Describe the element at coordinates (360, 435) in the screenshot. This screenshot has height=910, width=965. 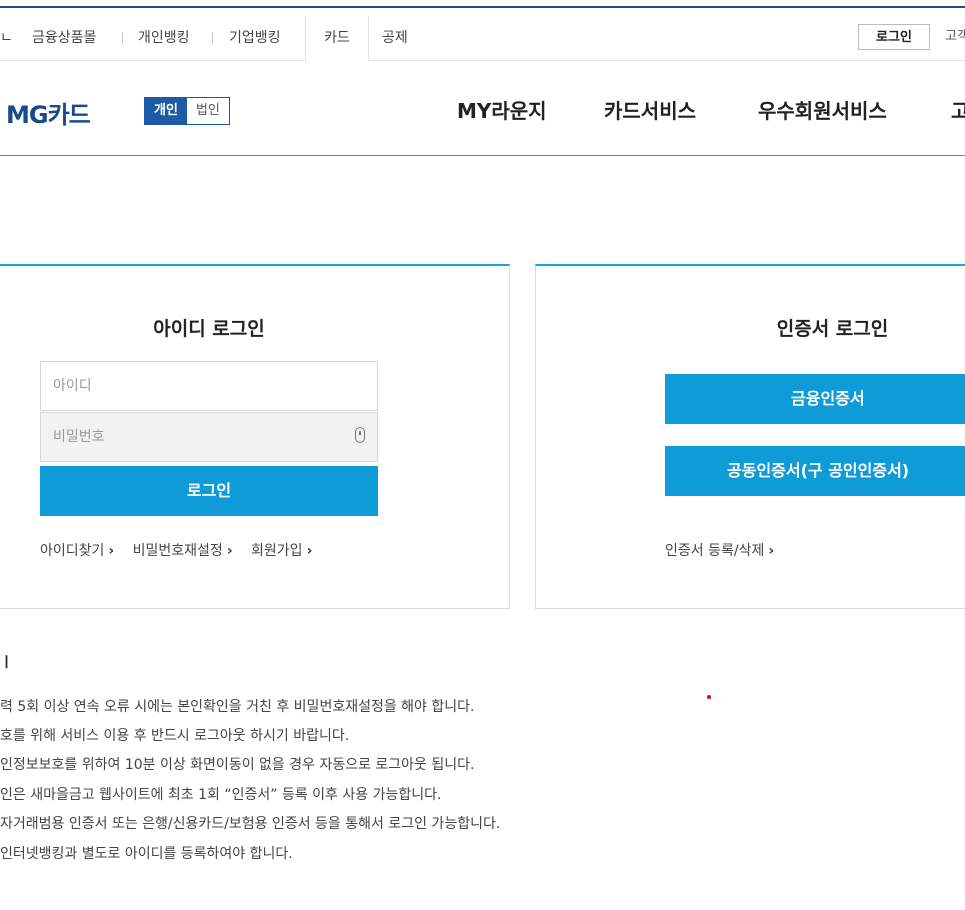
I see `mouse-keyboard-icon` at that location.